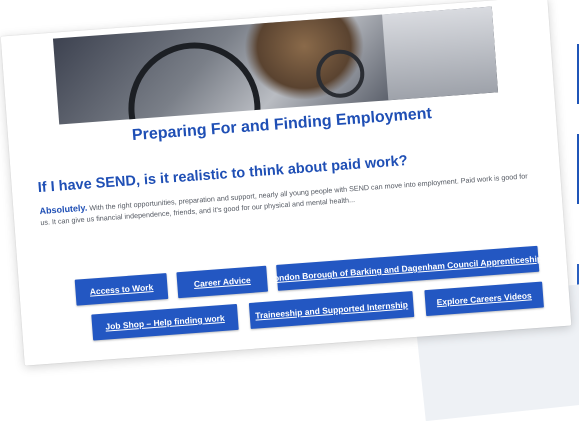 Image resolution: width=579 pixels, height=421 pixels. I want to click on traineeship-button: Traineeship and Supported Internship, so click(331, 310).